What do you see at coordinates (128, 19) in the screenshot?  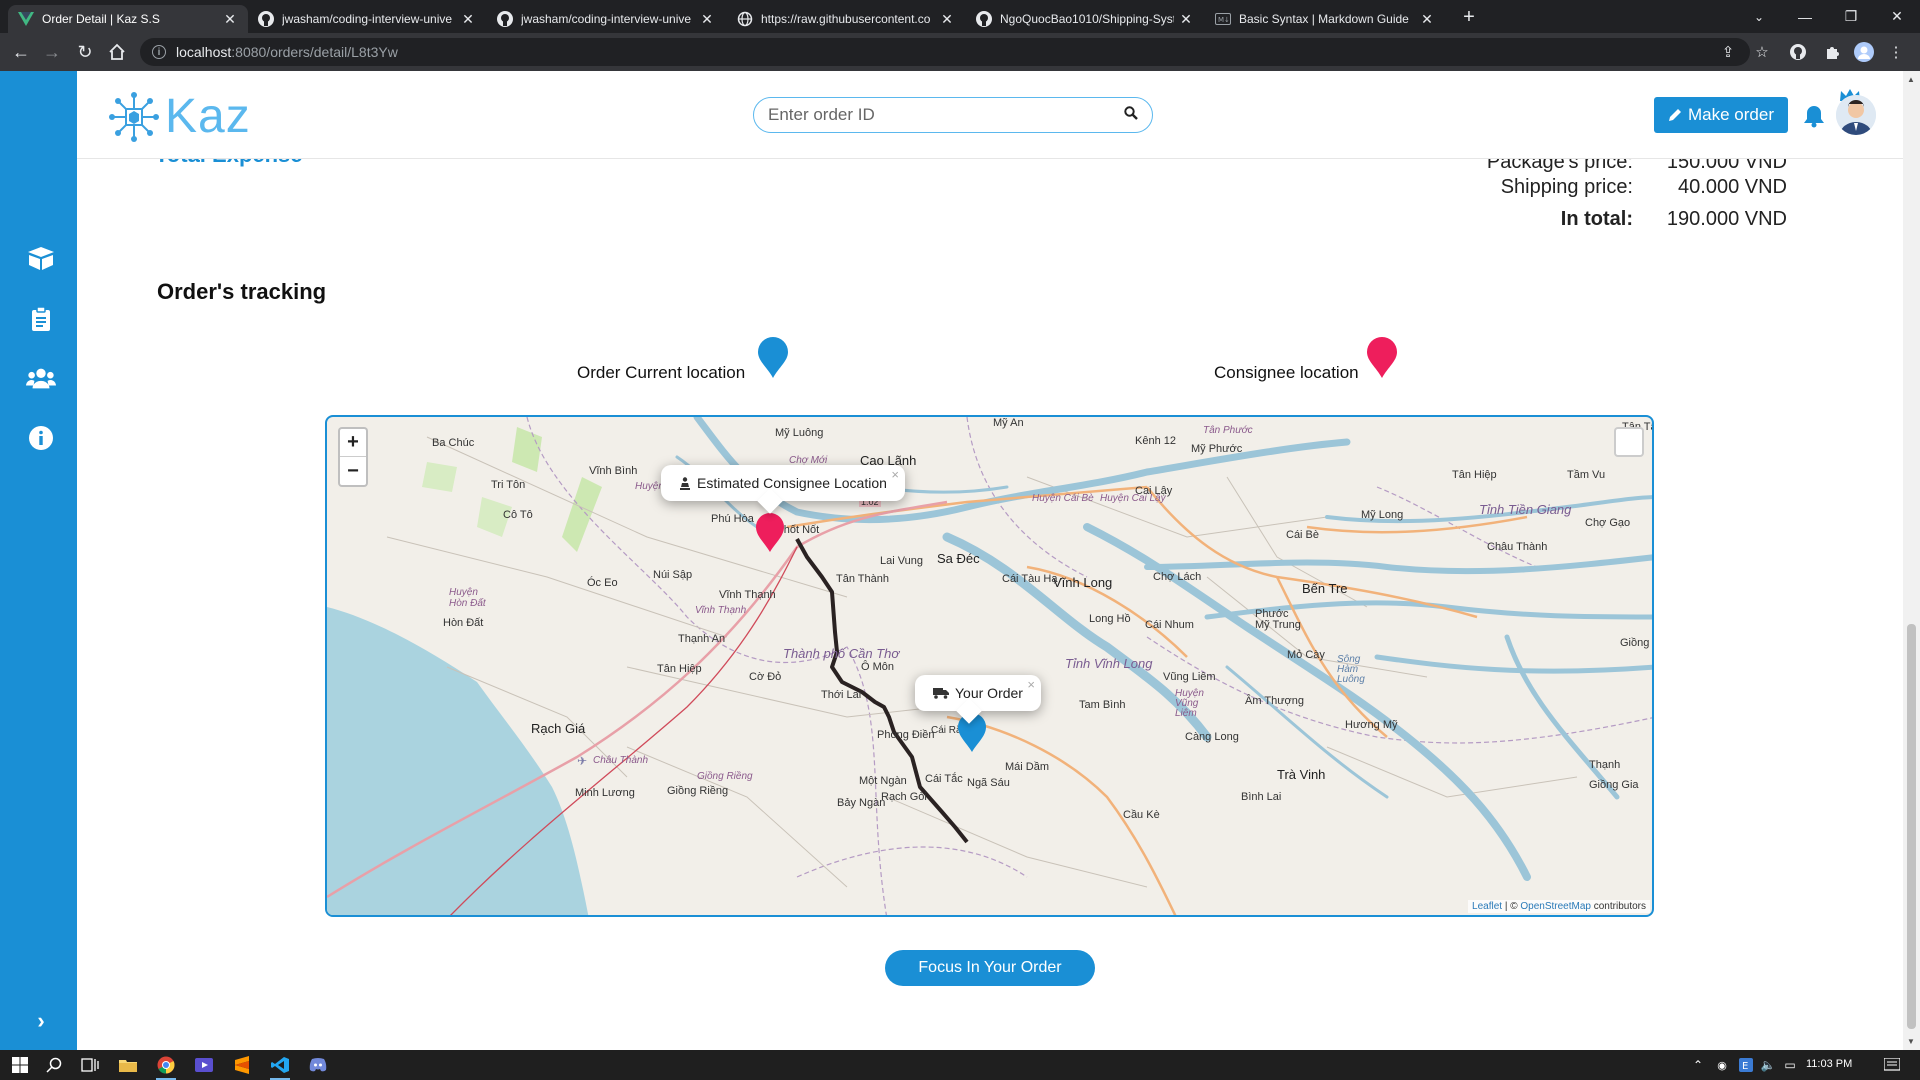 I see `tab-order-detail: Order Detail | Kaz S.S ✕` at bounding box center [128, 19].